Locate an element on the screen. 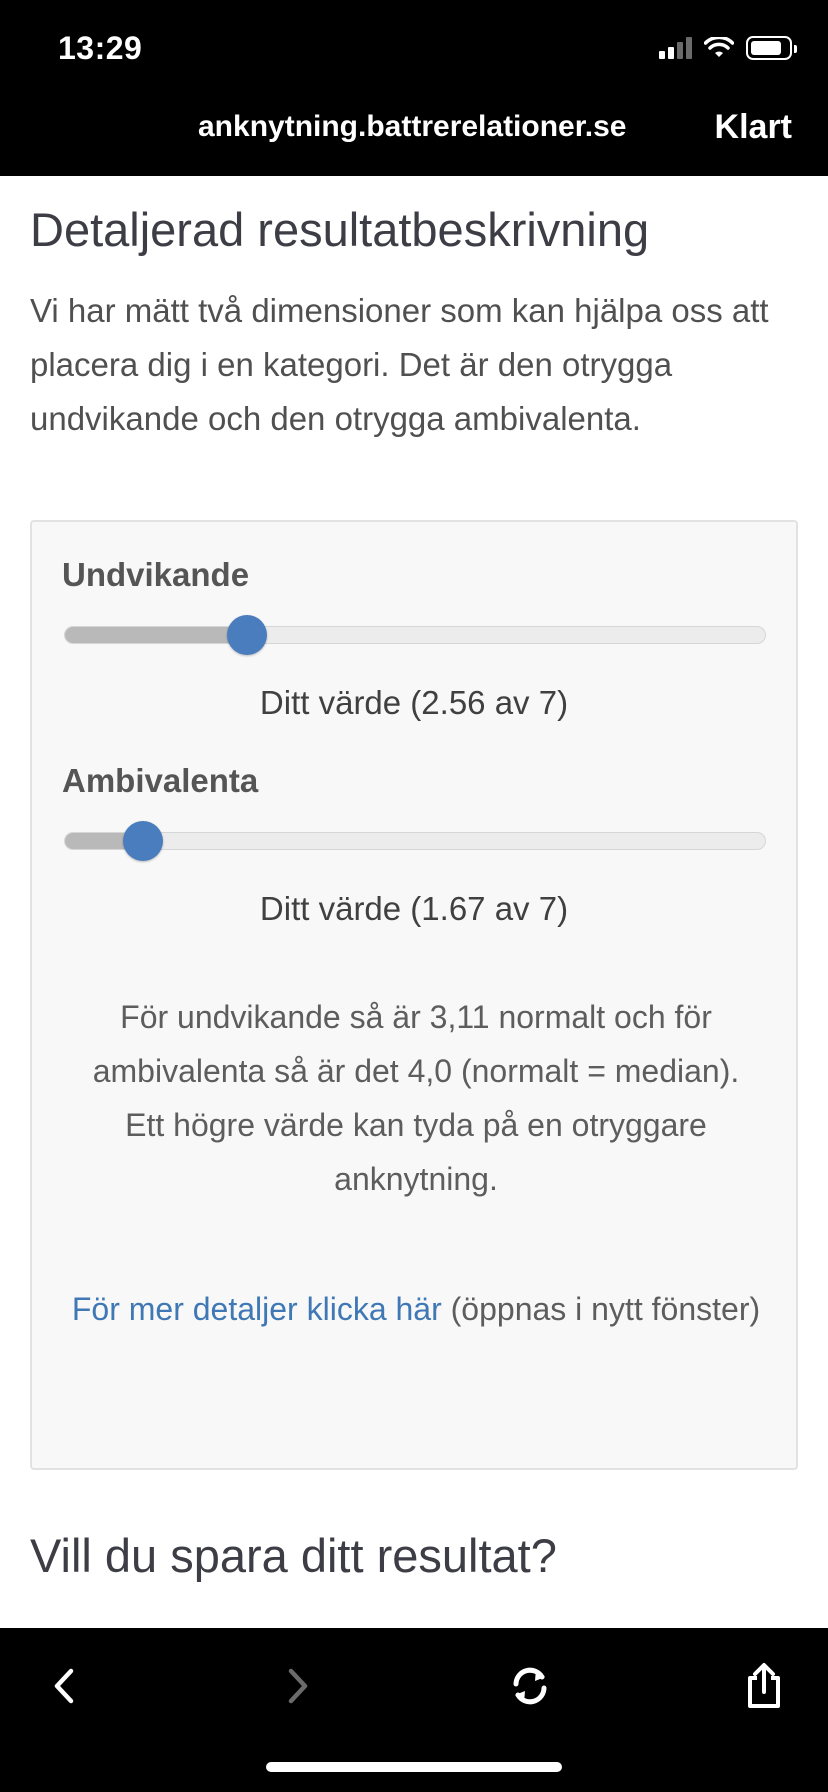  share-icon is located at coordinates (764, 1685).